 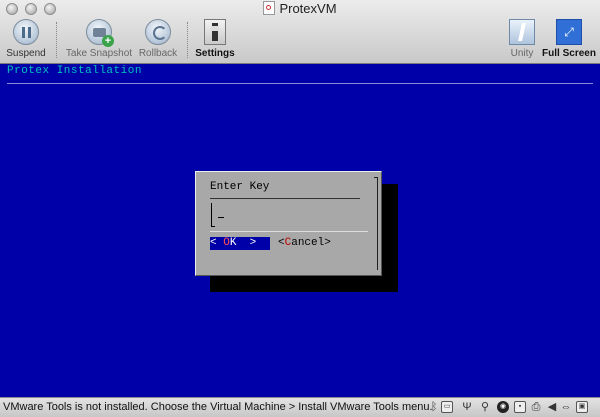 I want to click on window-title-area: ProtexVM, so click(x=300, y=8).